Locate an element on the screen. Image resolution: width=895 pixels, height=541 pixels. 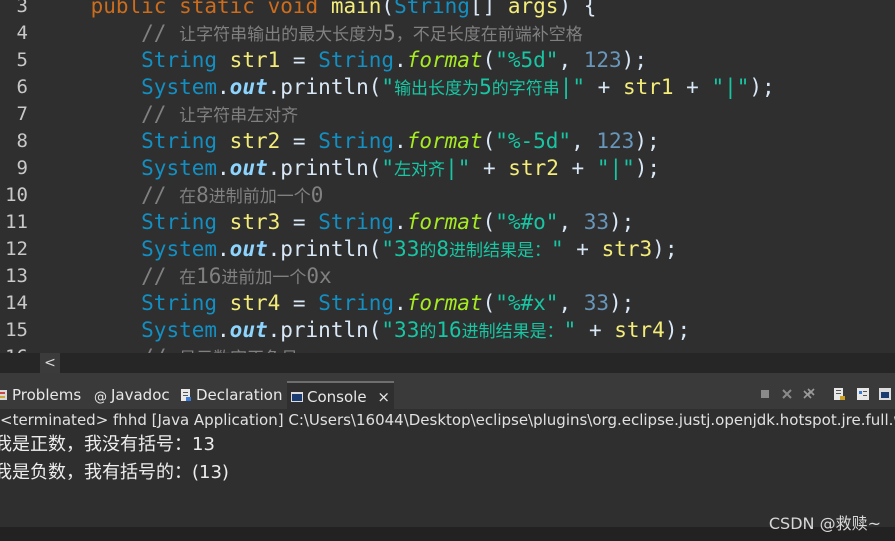
tab-declaration: Declaration is located at coordinates (231, 395).